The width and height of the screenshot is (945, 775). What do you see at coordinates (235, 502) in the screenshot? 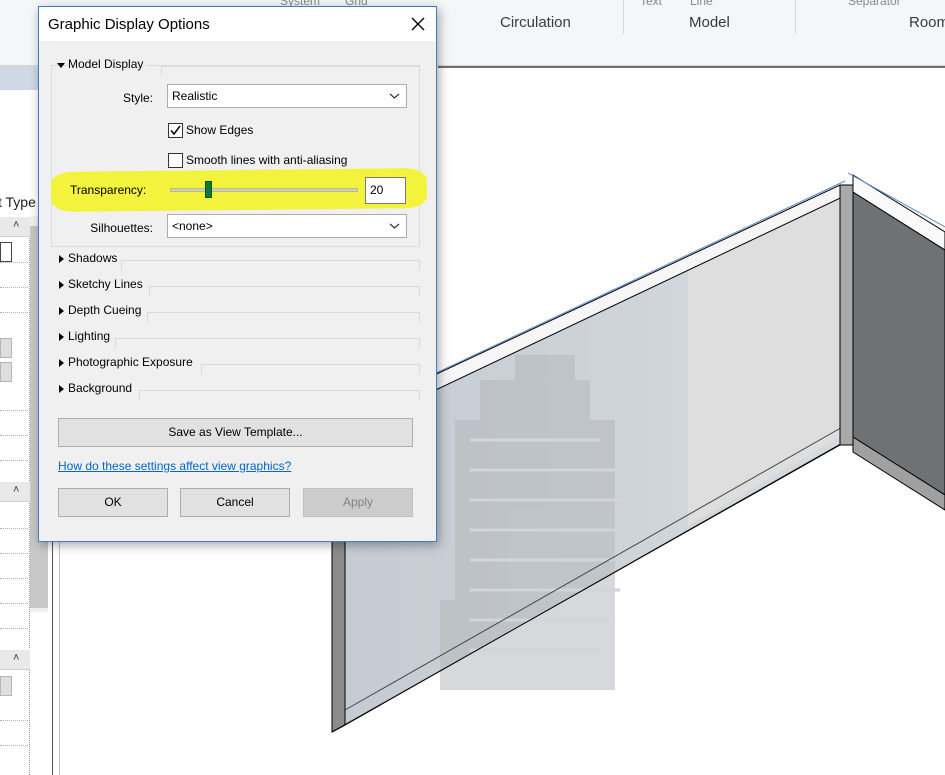
I see `cancel-button: Cancel` at bounding box center [235, 502].